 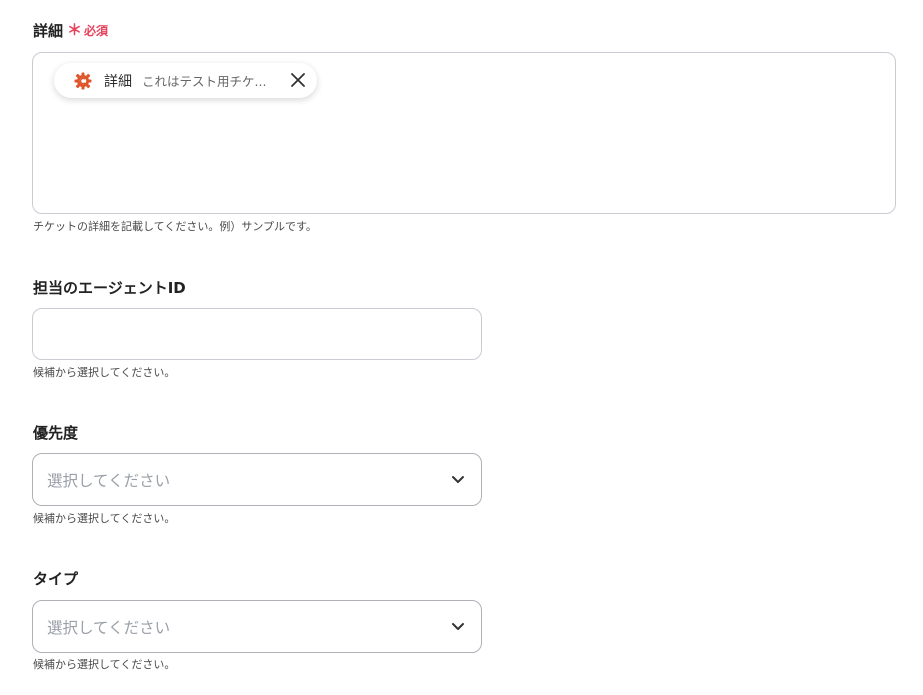 I want to click on required-asterisk: ＊, so click(x=75, y=30).